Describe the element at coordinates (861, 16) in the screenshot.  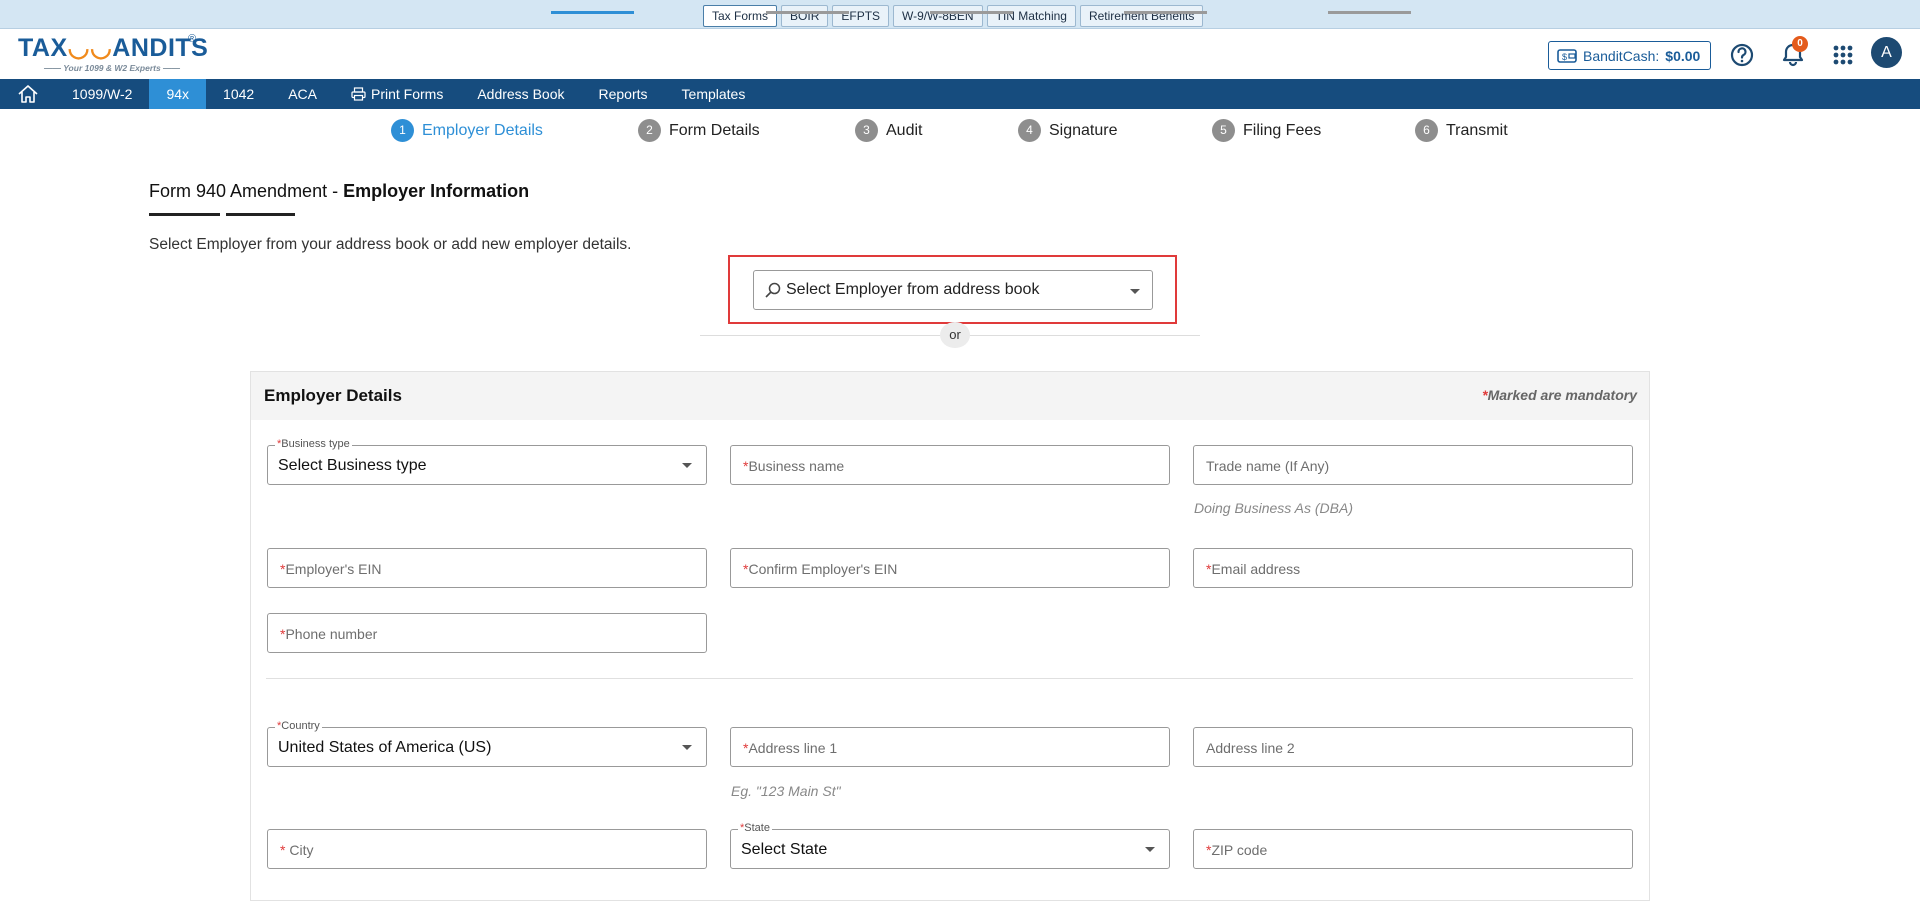
I see `top-tab-efpts: EFPTS` at that location.